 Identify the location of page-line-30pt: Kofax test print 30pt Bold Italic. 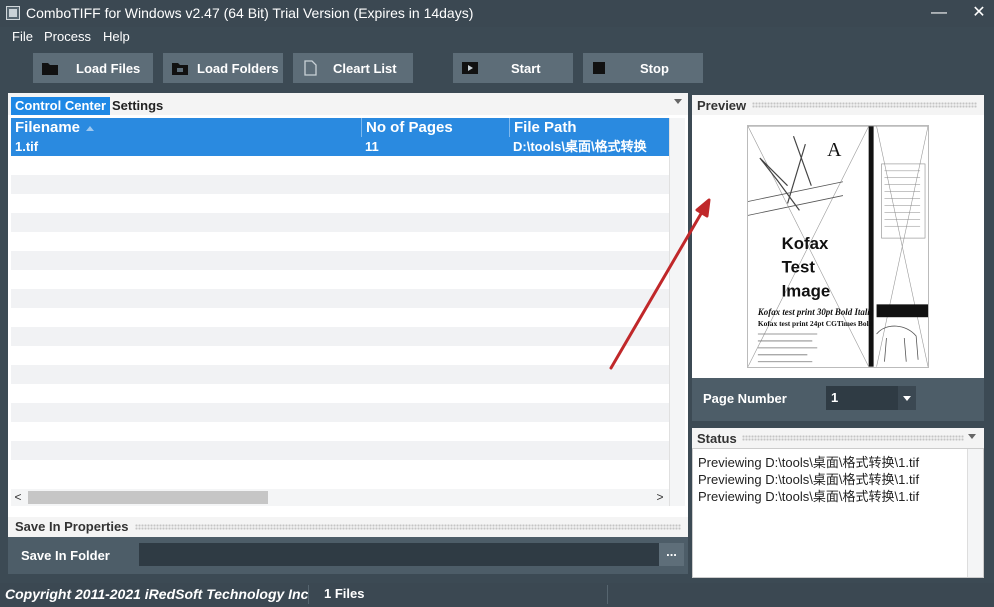
(815, 312).